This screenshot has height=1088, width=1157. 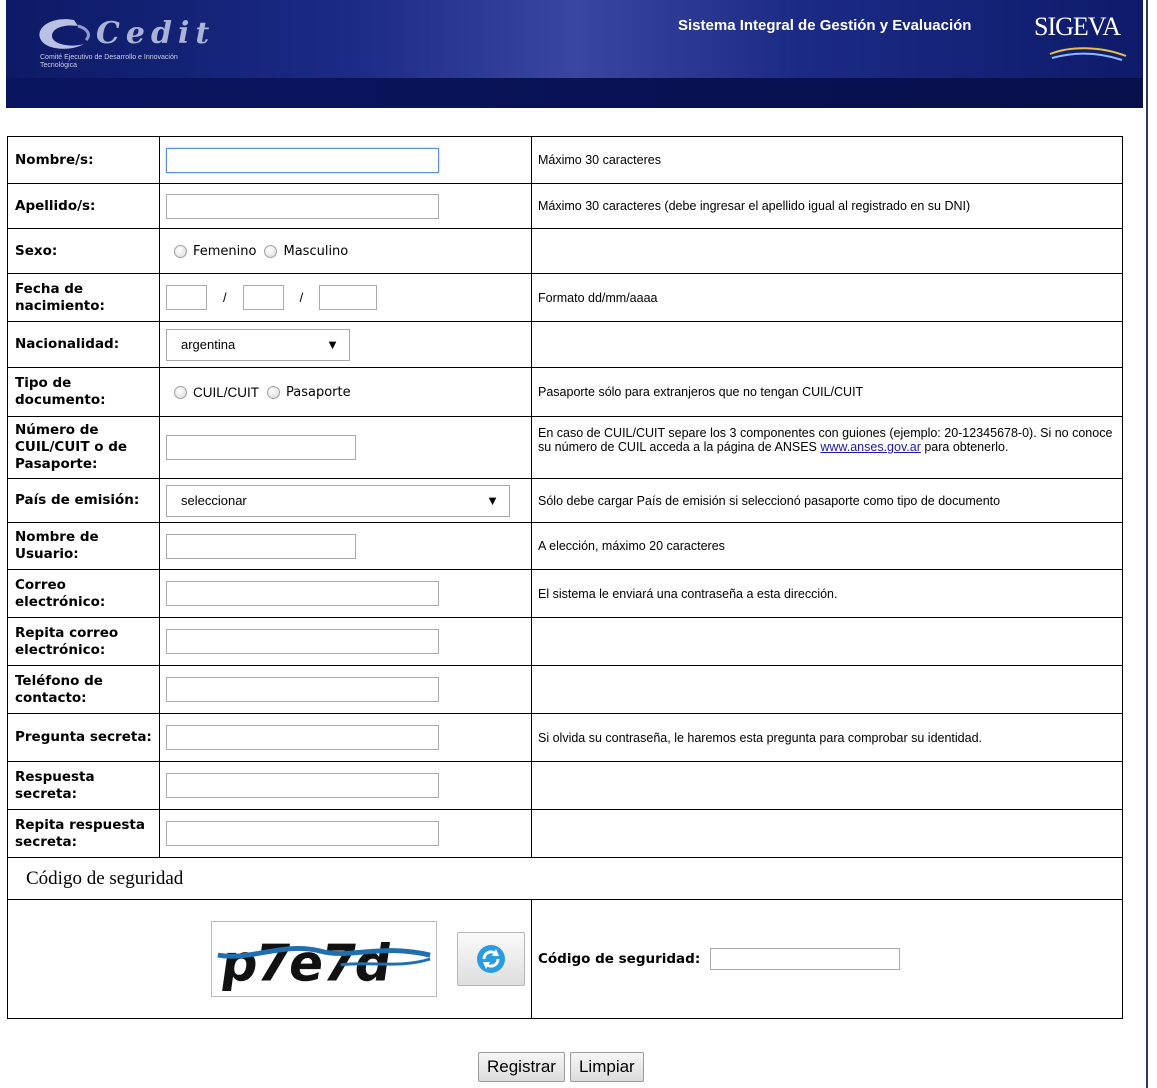 What do you see at coordinates (574, 127) in the screenshot?
I see `header-date-bar: 15/1/2016` at bounding box center [574, 127].